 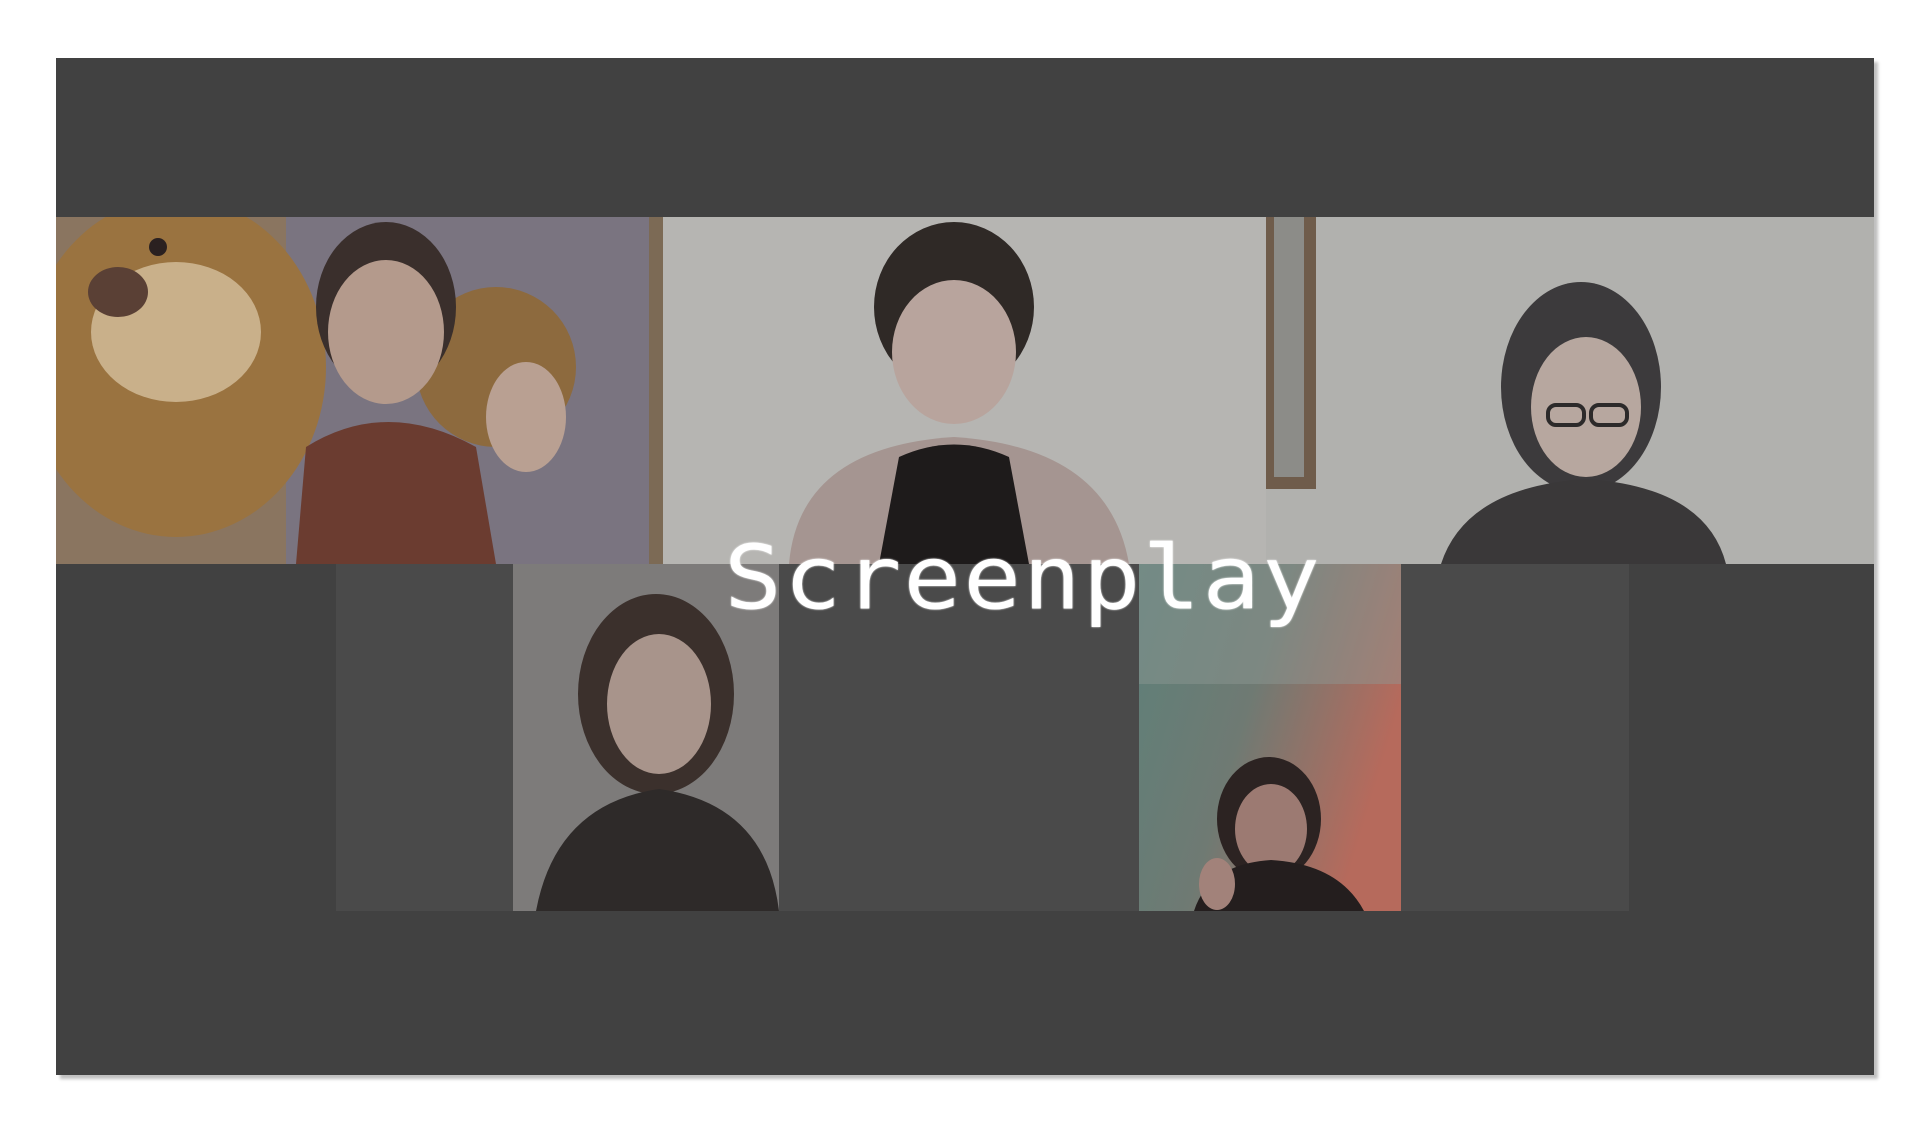 I want to click on participant-4-feed, so click(x=557, y=737).